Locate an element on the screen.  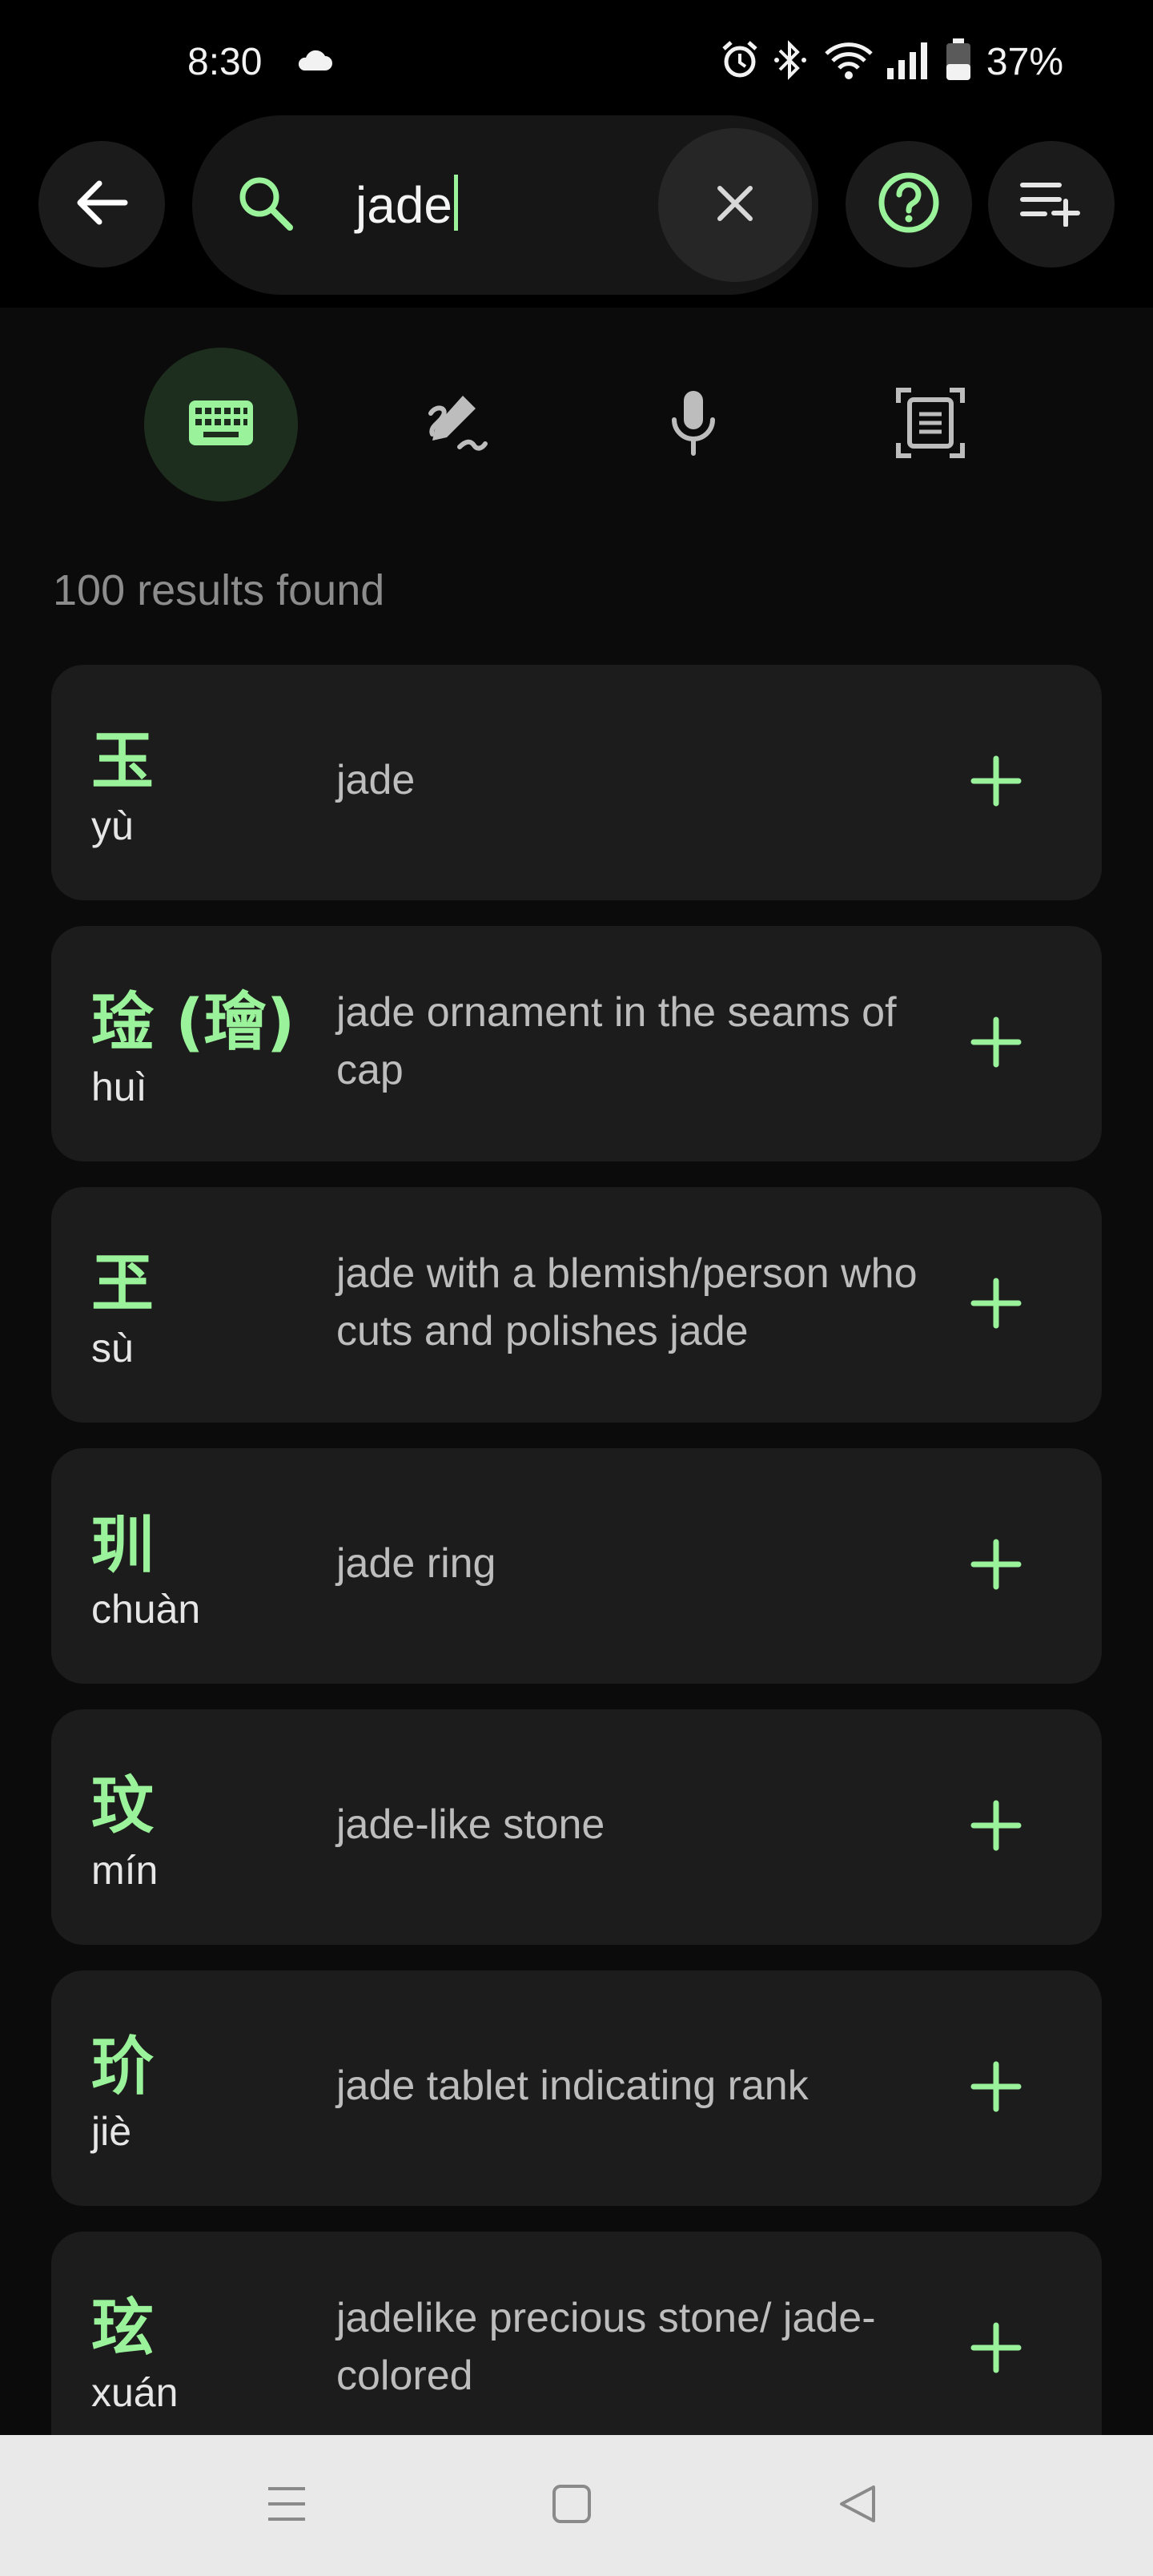
keyboard-mode-button is located at coordinates (221, 424).